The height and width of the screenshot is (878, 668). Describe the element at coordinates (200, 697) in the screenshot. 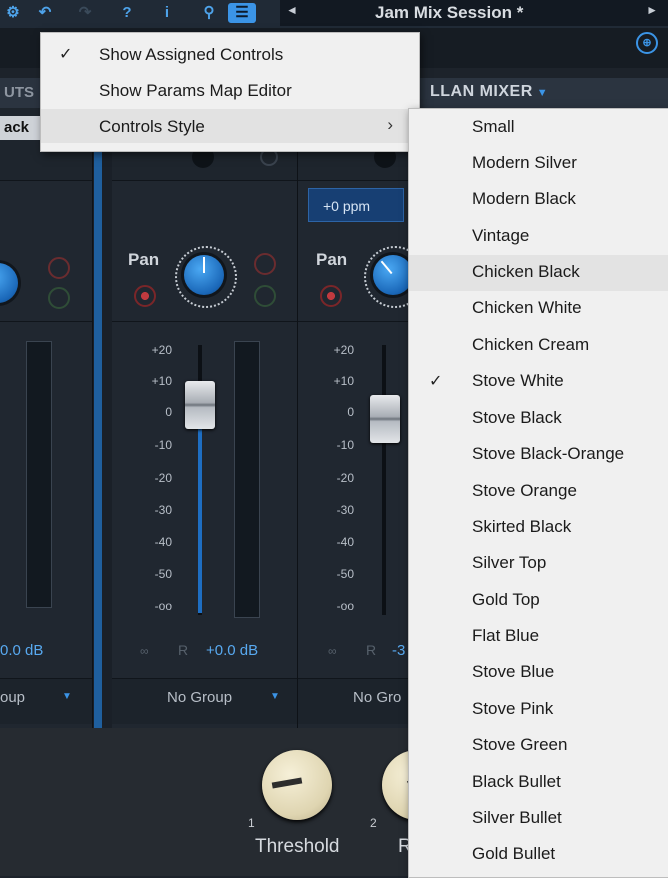

I see `group-label: No Group` at that location.